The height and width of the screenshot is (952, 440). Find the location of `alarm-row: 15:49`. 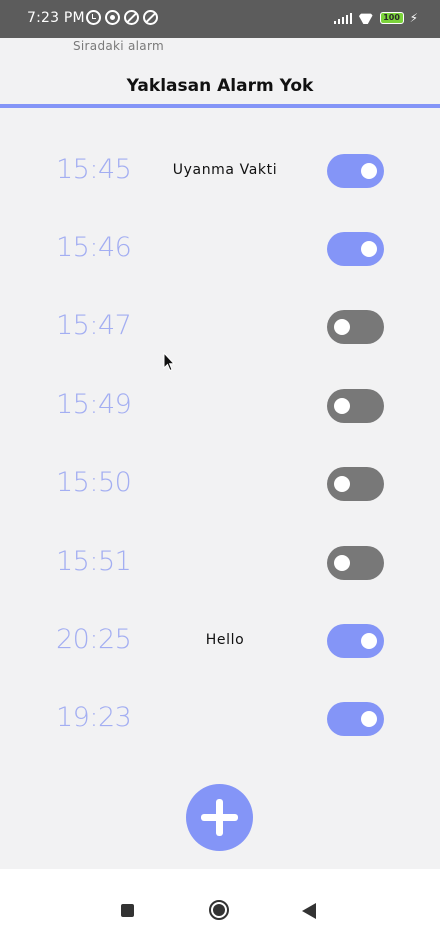

alarm-row: 15:49 is located at coordinates (220, 407).